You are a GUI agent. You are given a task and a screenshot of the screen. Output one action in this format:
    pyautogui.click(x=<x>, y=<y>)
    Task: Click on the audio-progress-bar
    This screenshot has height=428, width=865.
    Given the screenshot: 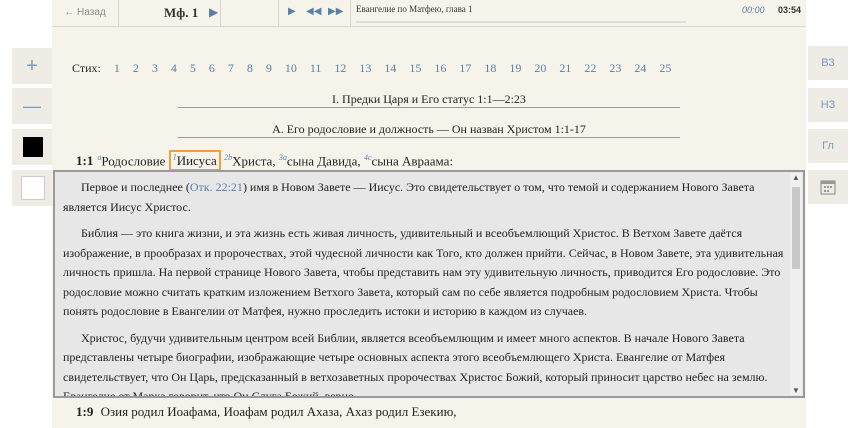 What is the action you would take?
    pyautogui.click(x=521, y=22)
    